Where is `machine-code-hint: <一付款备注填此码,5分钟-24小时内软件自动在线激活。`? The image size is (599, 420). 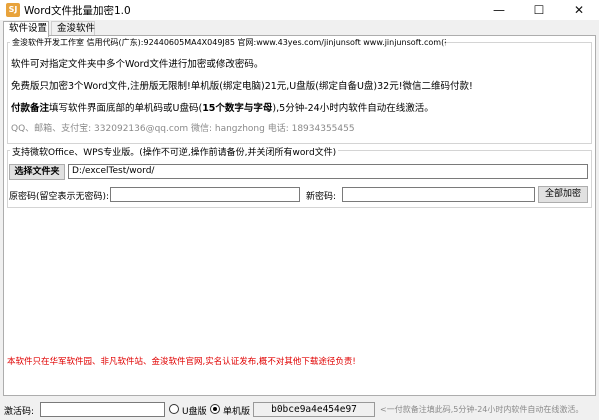
machine-code-hint: <一付款备注填此码,5分钟-24小时内软件自动在线激活。 is located at coordinates (482, 409).